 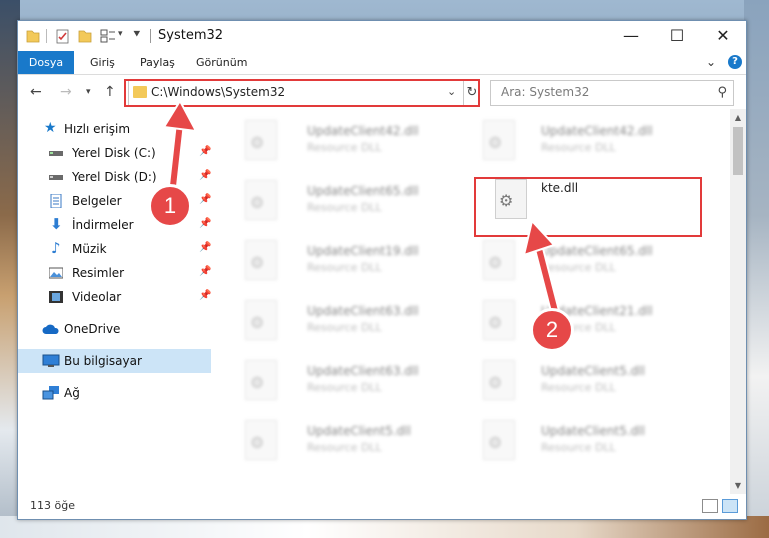 I want to click on qa-customize-icon: ⯆, so click(x=137, y=34).